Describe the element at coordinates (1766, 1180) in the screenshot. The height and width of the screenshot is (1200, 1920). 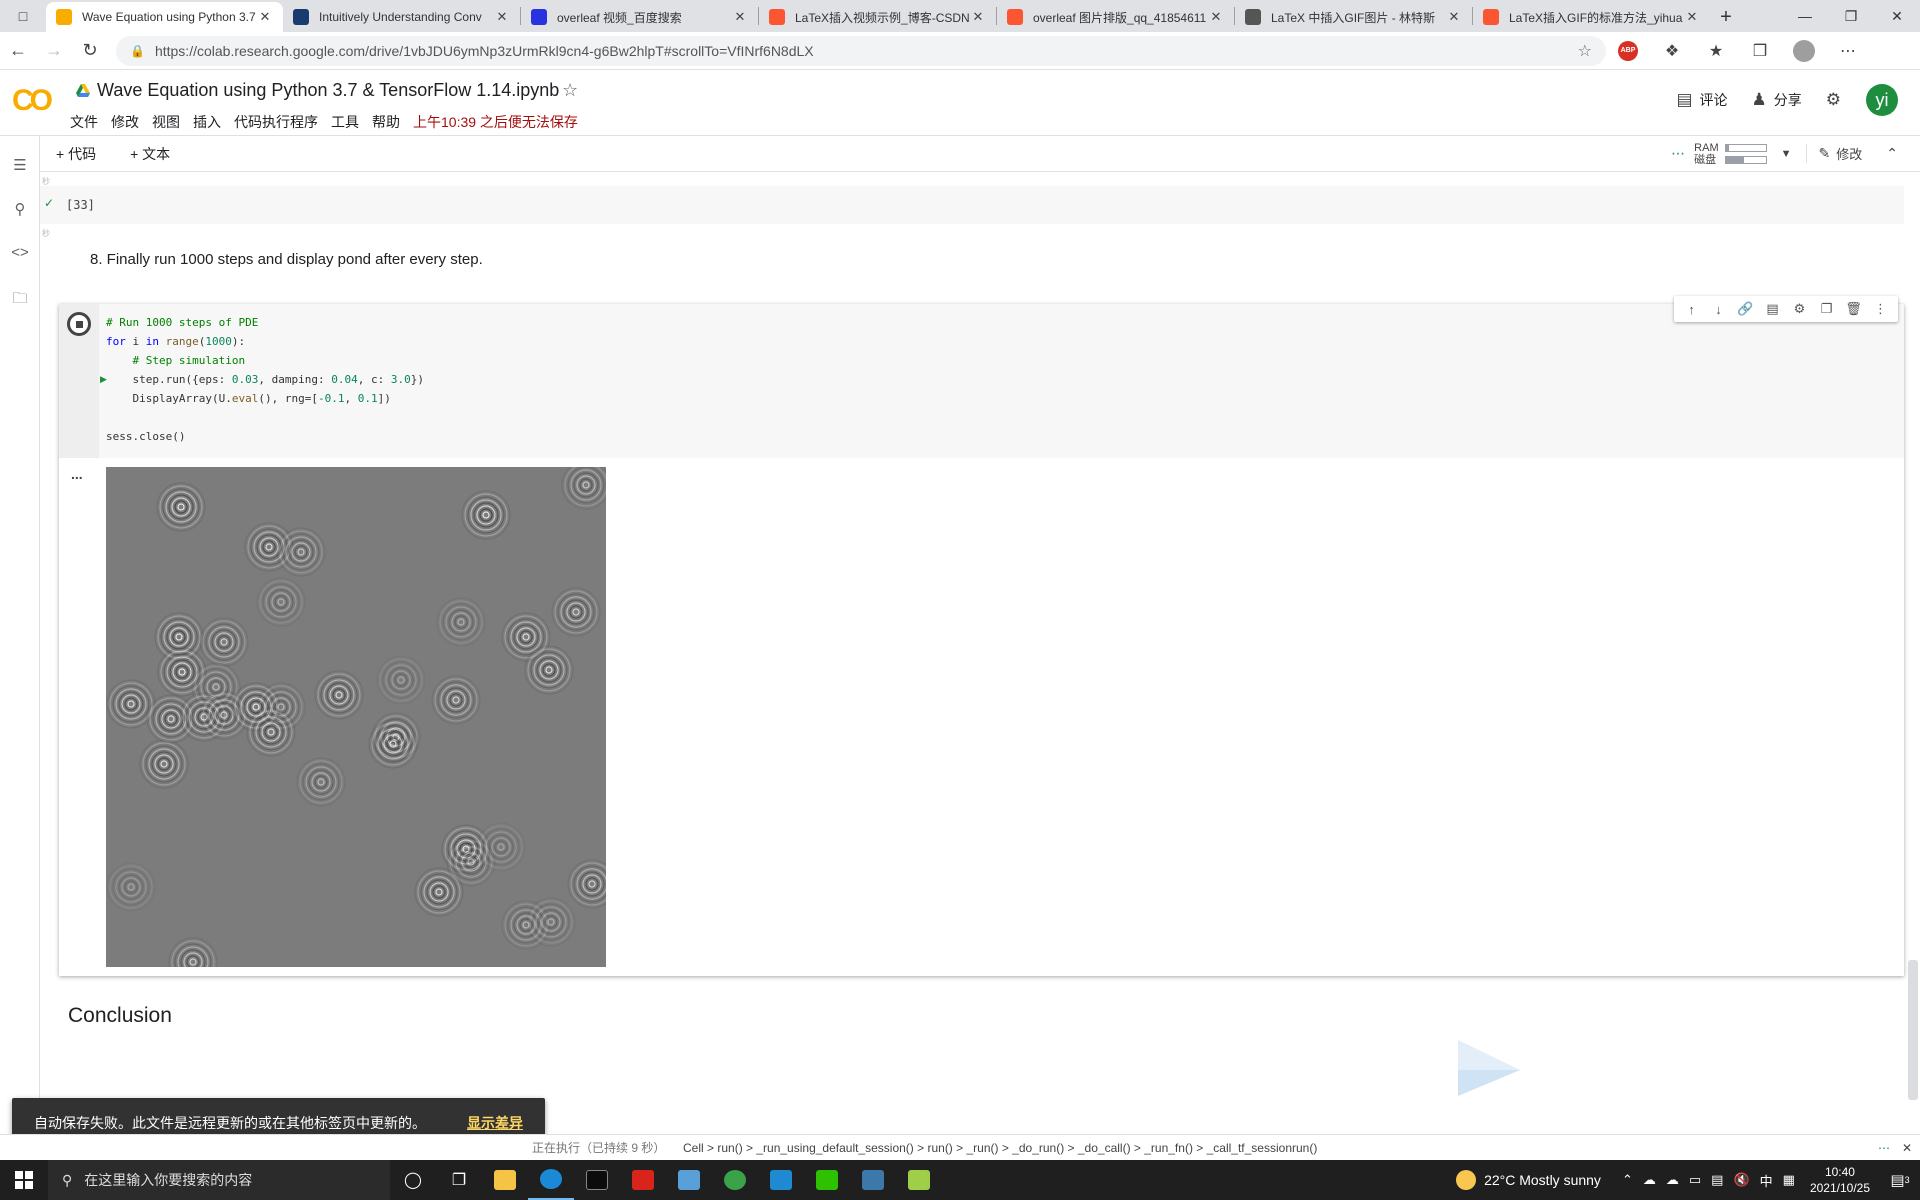
I see `ime-indicator: 中` at that location.